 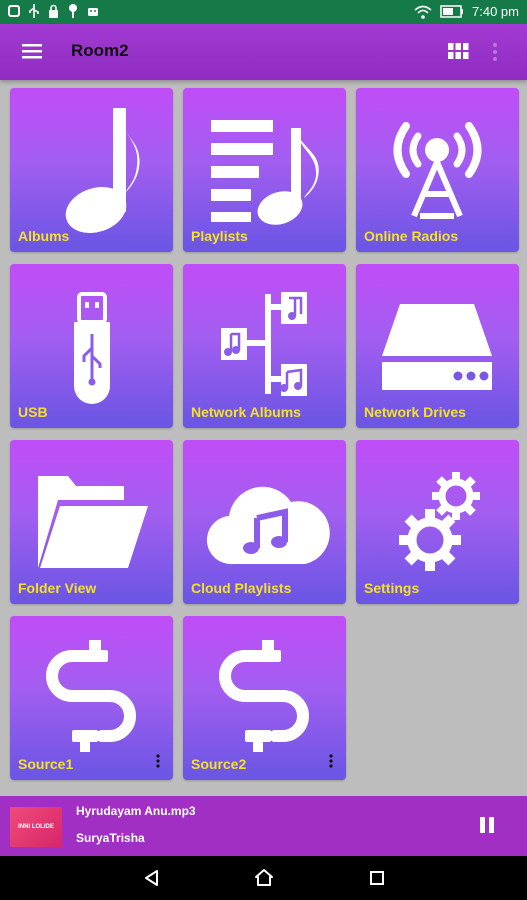 I want to click on tile-usb: USB, so click(x=91, y=346).